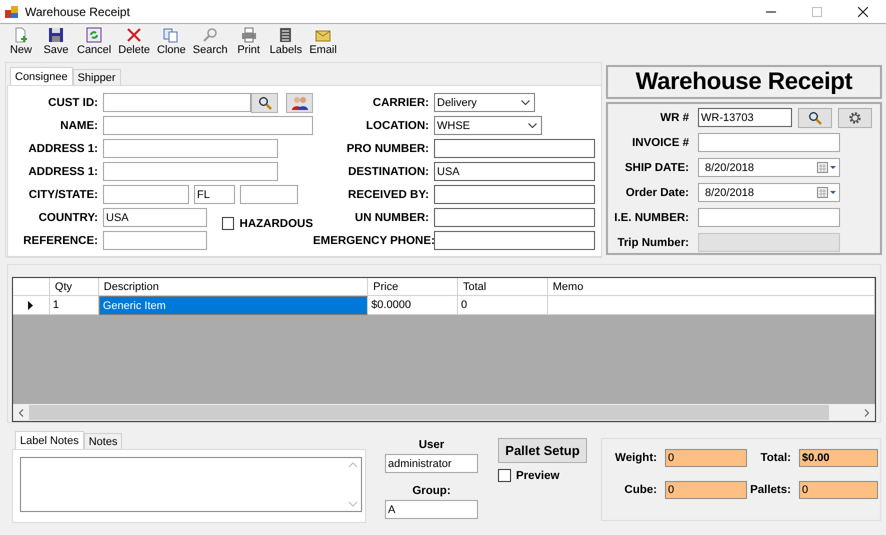  What do you see at coordinates (657, 168) in the screenshot?
I see `field-label: SHIP DATE:` at bounding box center [657, 168].